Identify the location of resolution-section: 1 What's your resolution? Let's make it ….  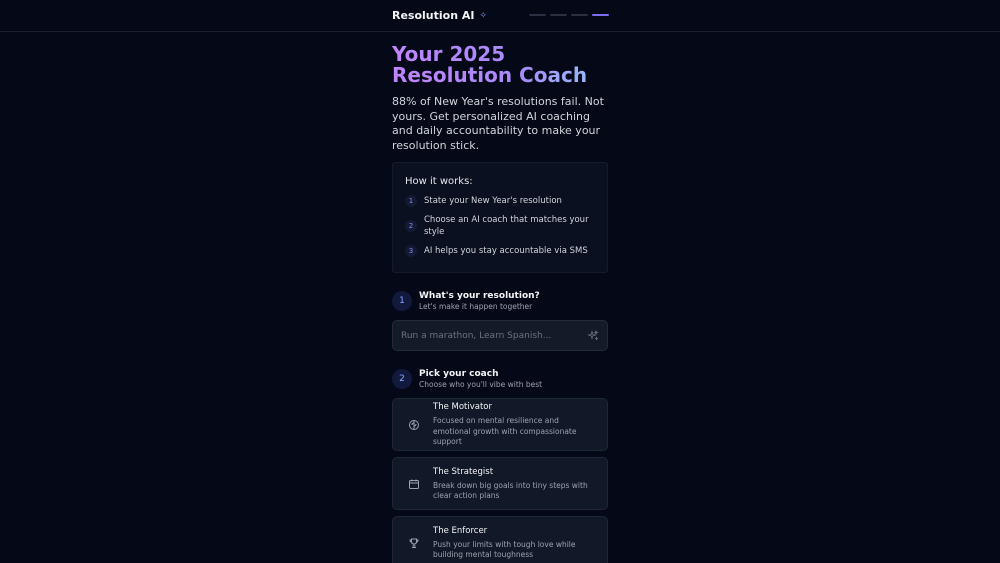
(500, 320).